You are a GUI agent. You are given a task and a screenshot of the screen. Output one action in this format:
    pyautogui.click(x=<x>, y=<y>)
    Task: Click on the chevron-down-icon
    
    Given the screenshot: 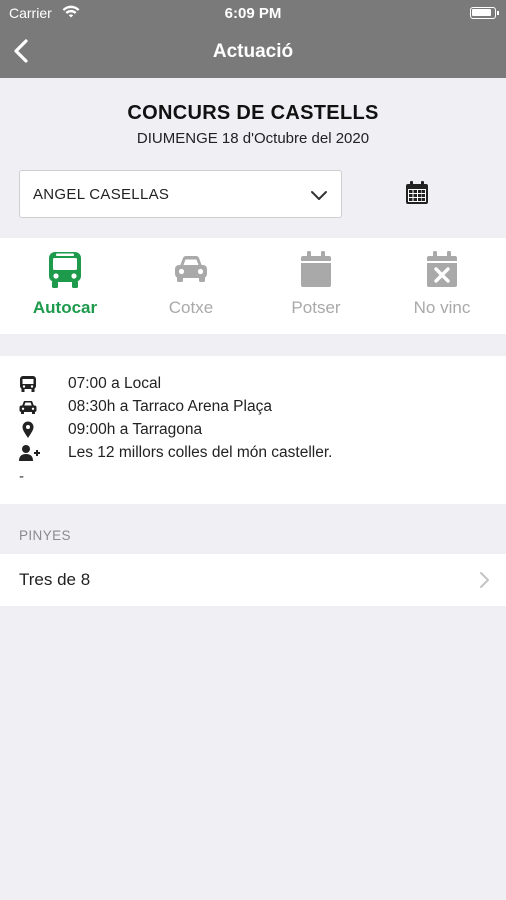 What is the action you would take?
    pyautogui.click(x=319, y=195)
    